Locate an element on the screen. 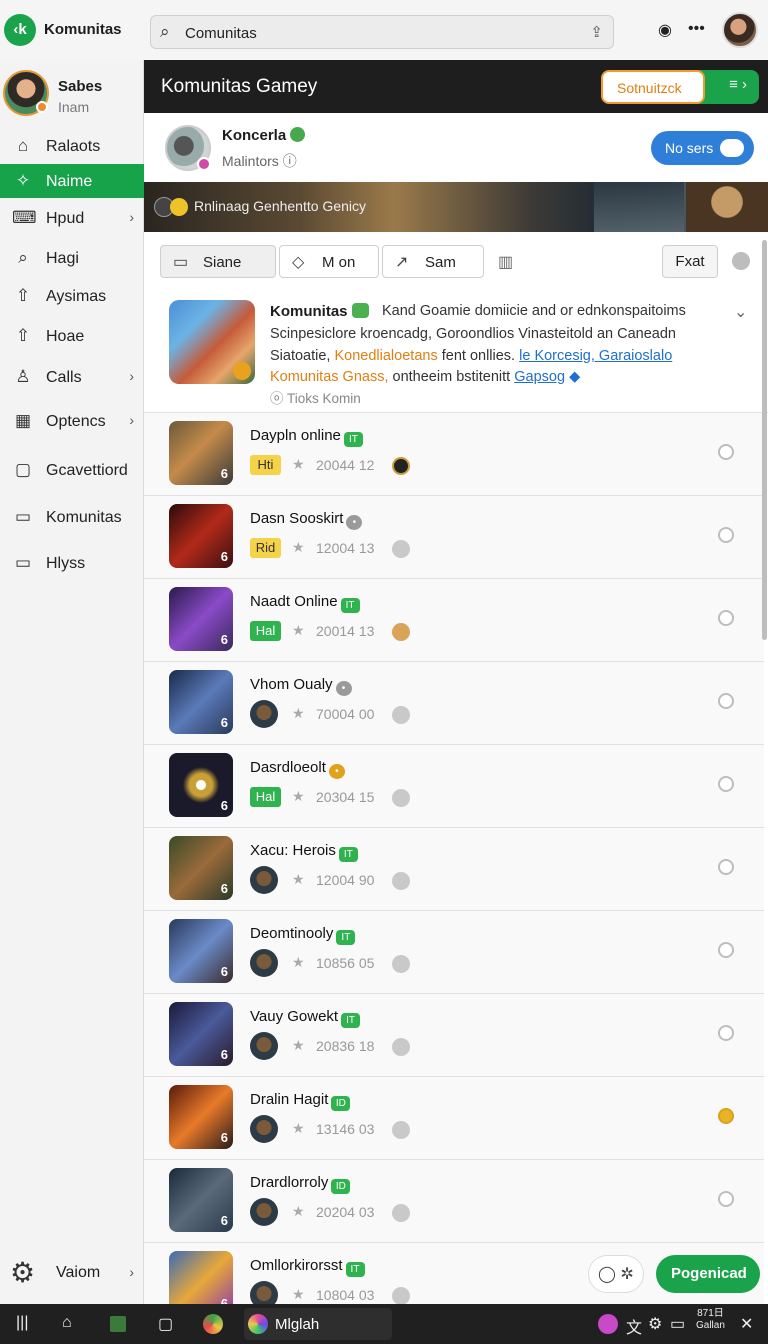 The height and width of the screenshot is (1344, 768). sidebar-item-hagi: ⌕ Hagi is located at coordinates (72, 258).